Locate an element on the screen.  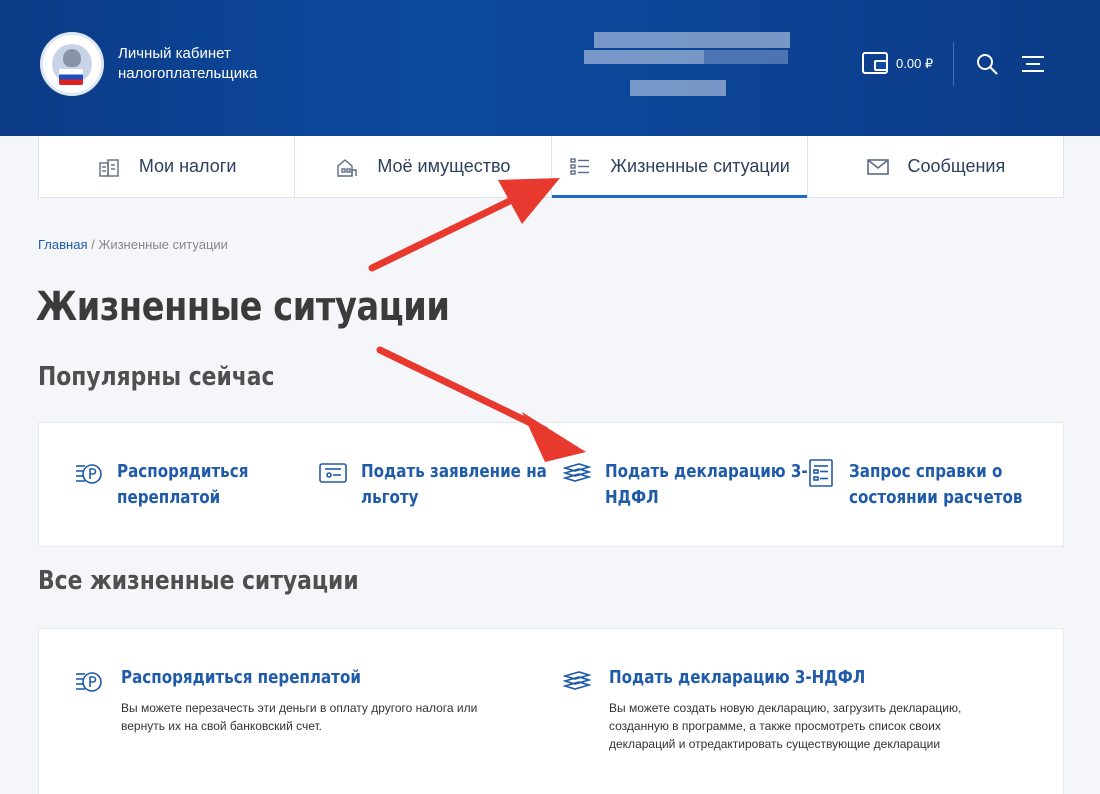
tab-messages: Сообщения is located at coordinates (935, 166).